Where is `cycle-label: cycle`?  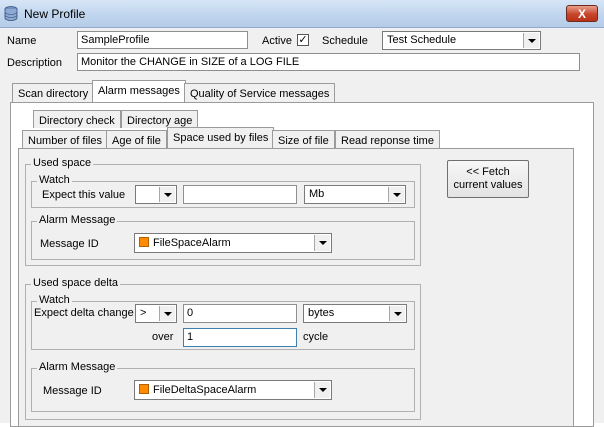
cycle-label: cycle is located at coordinates (316, 337).